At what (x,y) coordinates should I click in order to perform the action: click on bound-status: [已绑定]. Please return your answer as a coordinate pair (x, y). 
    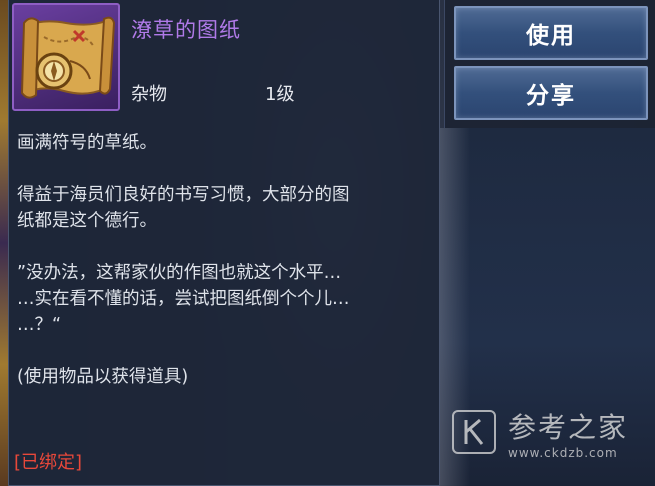
    Looking at the image, I should click on (48, 462).